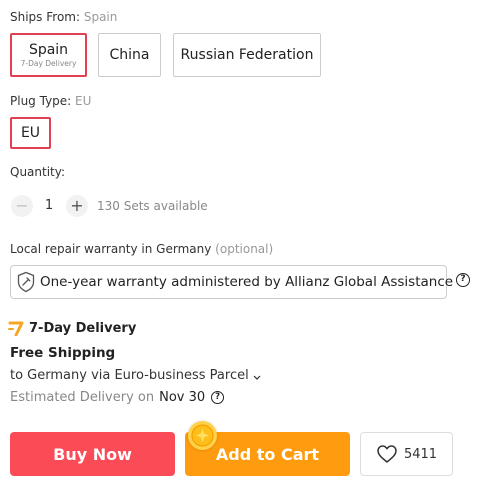 The height and width of the screenshot is (488, 498). What do you see at coordinates (152, 206) in the screenshot?
I see `quantity-available: 130 Sets available` at bounding box center [152, 206].